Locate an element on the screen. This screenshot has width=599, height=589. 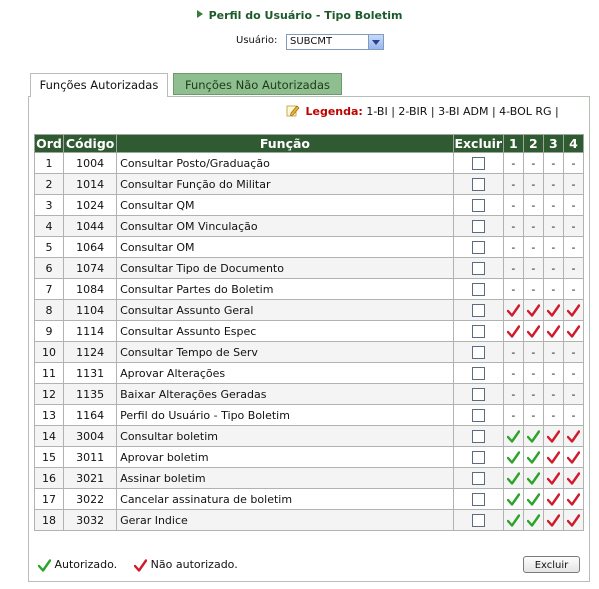
cell-funcao: Gerar Indice is located at coordinates (285, 520).